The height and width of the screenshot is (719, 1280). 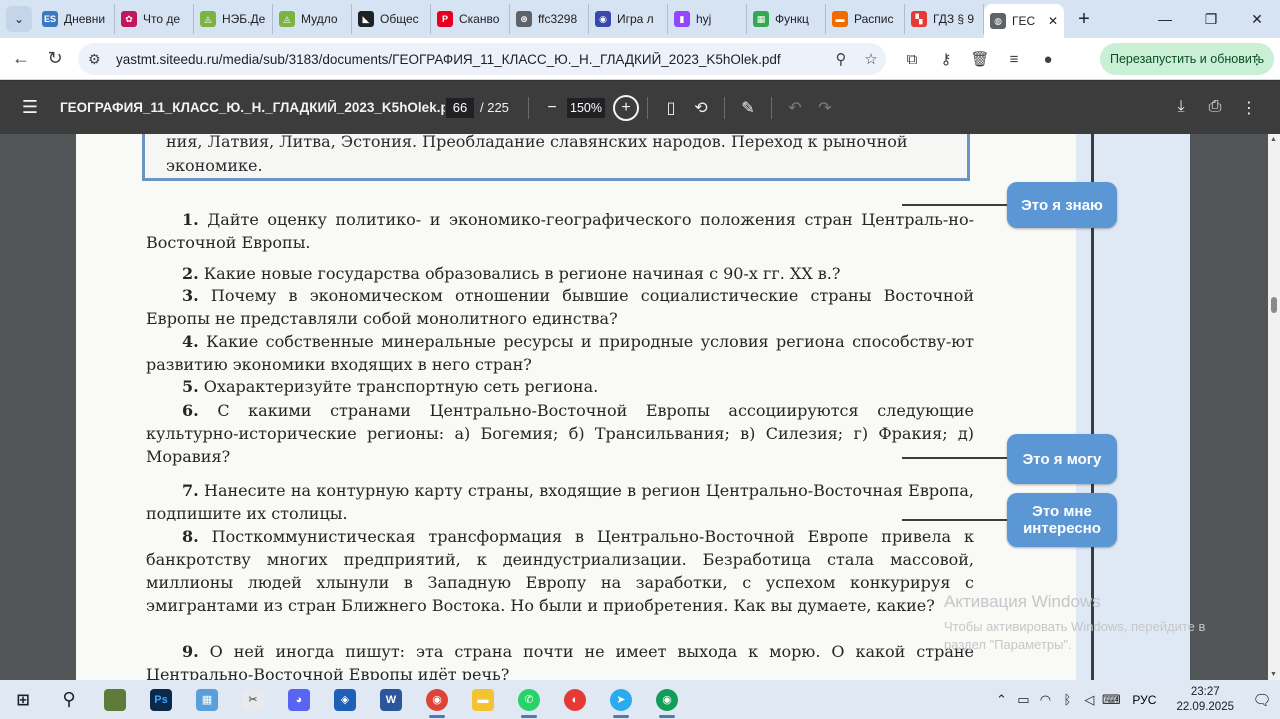 What do you see at coordinates (980, 59) in the screenshot?
I see `trash-icon: 🗑` at bounding box center [980, 59].